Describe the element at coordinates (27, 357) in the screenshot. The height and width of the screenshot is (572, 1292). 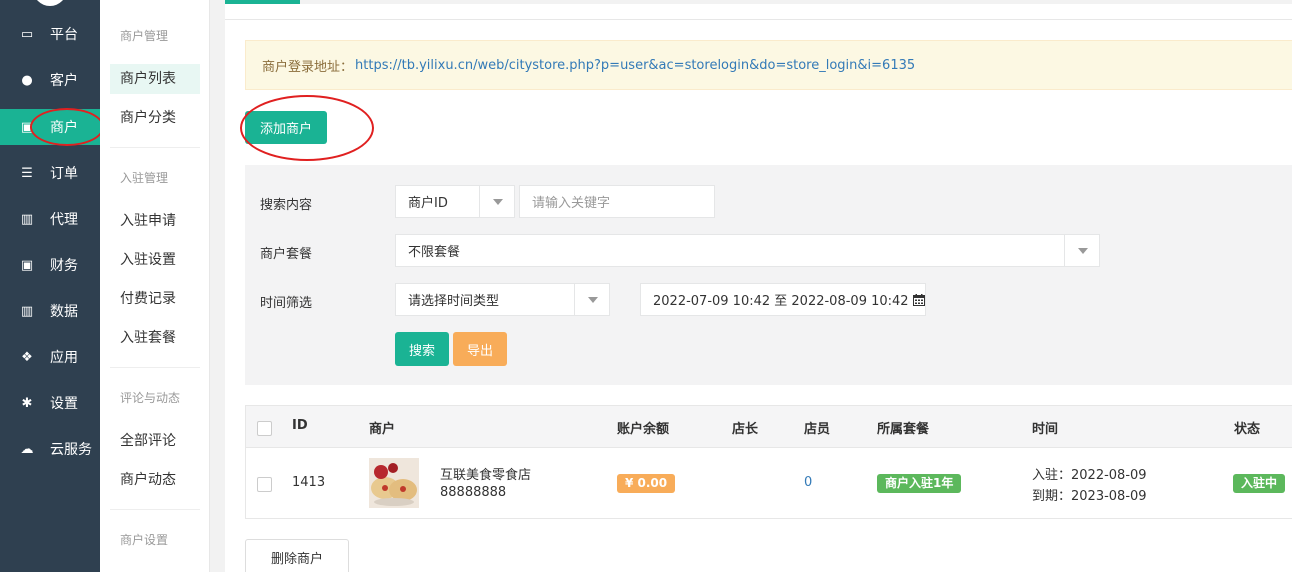
I see `cubes-icon: ❖` at that location.